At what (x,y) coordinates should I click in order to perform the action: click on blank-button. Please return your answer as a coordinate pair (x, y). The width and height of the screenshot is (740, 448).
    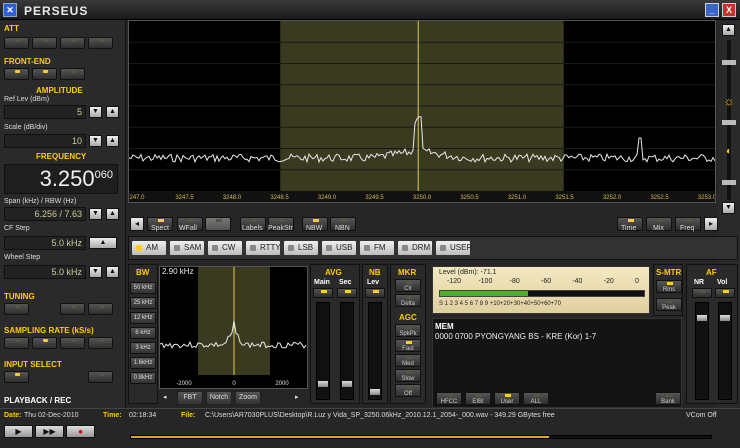
    Looking at the image, I should click on (218, 224).